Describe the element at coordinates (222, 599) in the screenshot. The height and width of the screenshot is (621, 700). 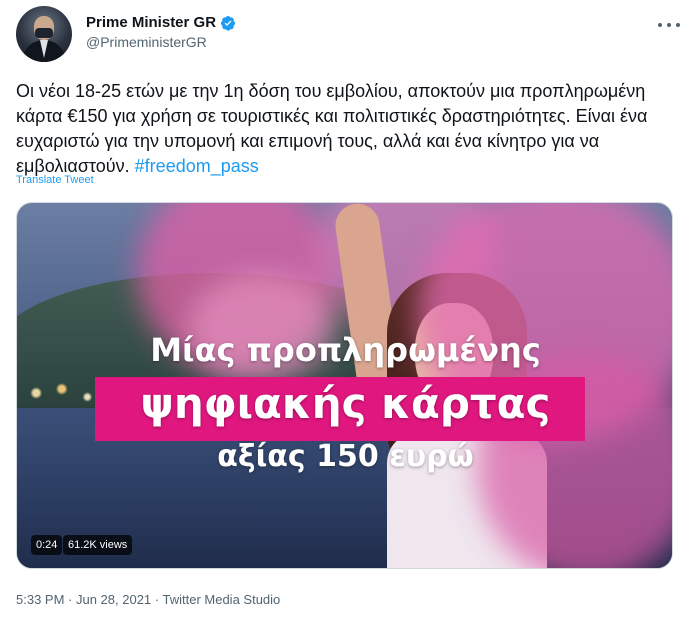
I see `tweet-source: Twitter Media Studio` at that location.